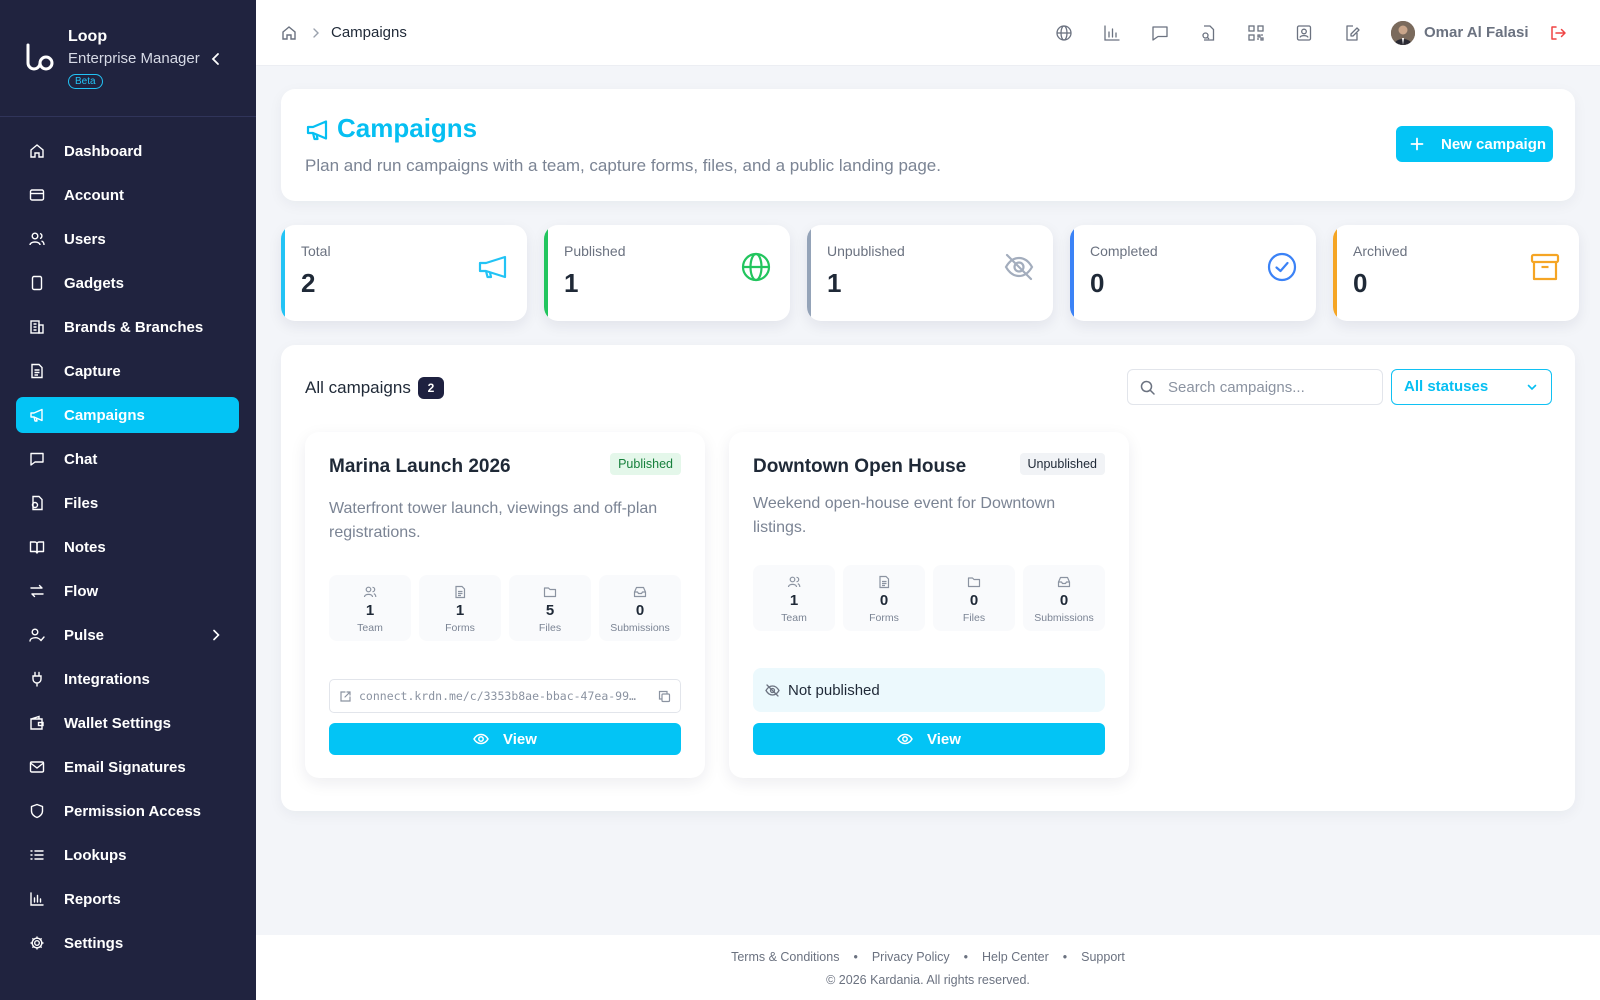 Image resolution: width=1600 pixels, height=1000 pixels. What do you see at coordinates (866, 251) in the screenshot?
I see `stat-label: Unpublished` at bounding box center [866, 251].